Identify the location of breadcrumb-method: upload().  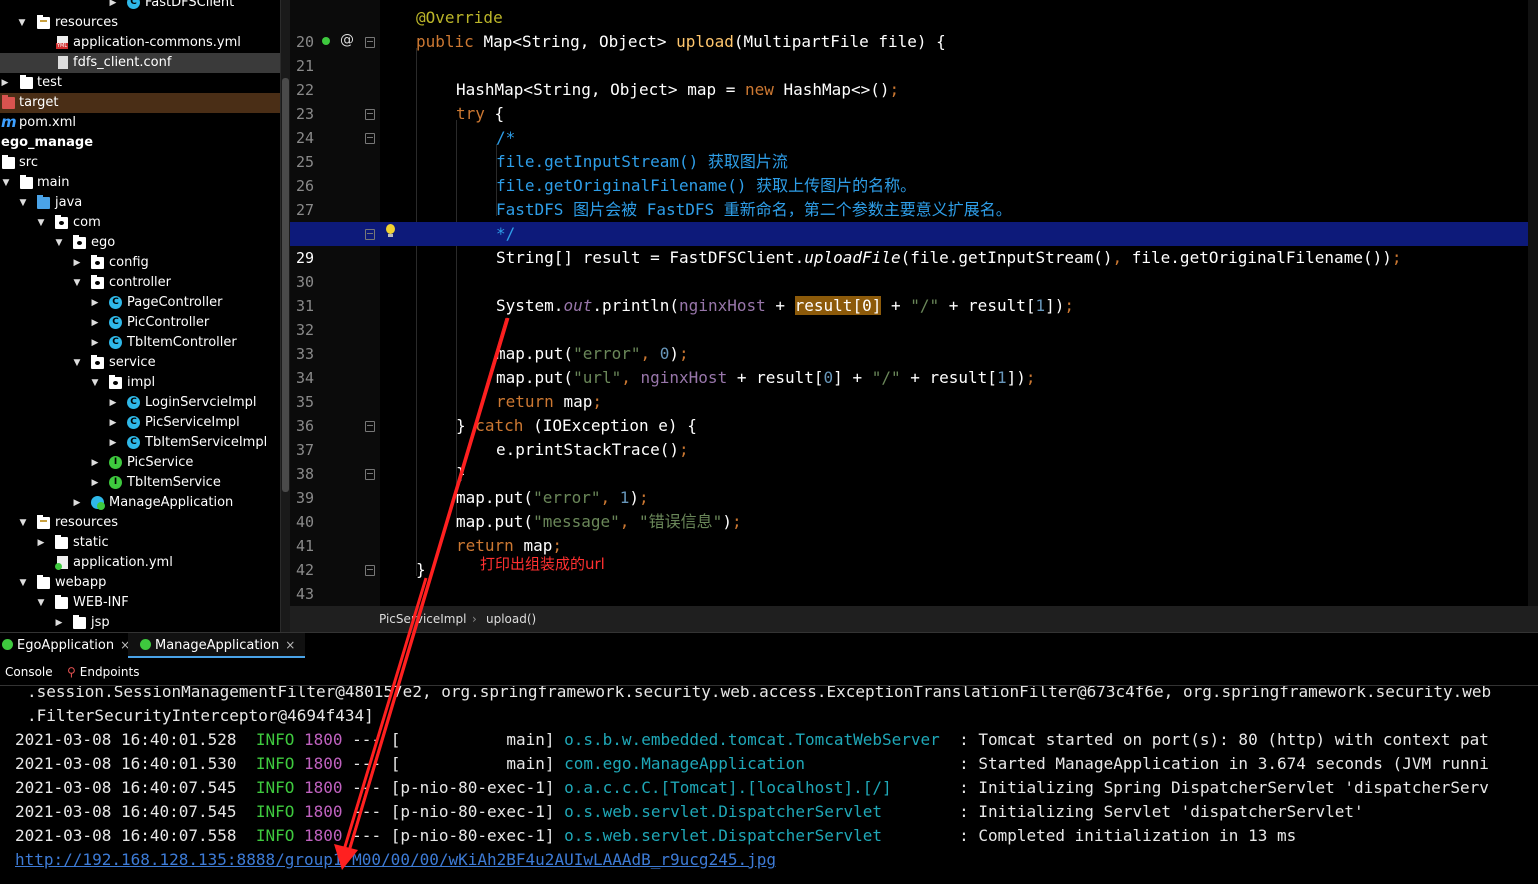
(511, 619).